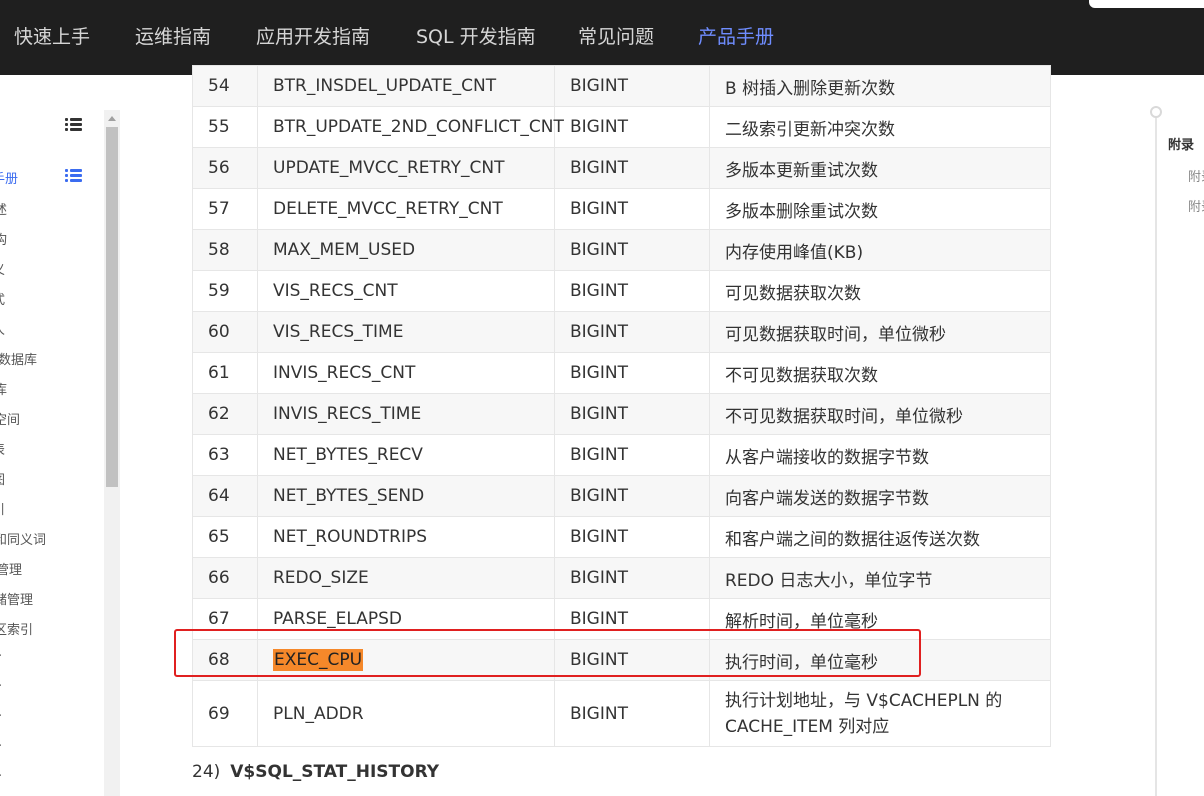  What do you see at coordinates (1172, 448) in the screenshot?
I see `page-outline: 附录 附录1 附录2` at bounding box center [1172, 448].